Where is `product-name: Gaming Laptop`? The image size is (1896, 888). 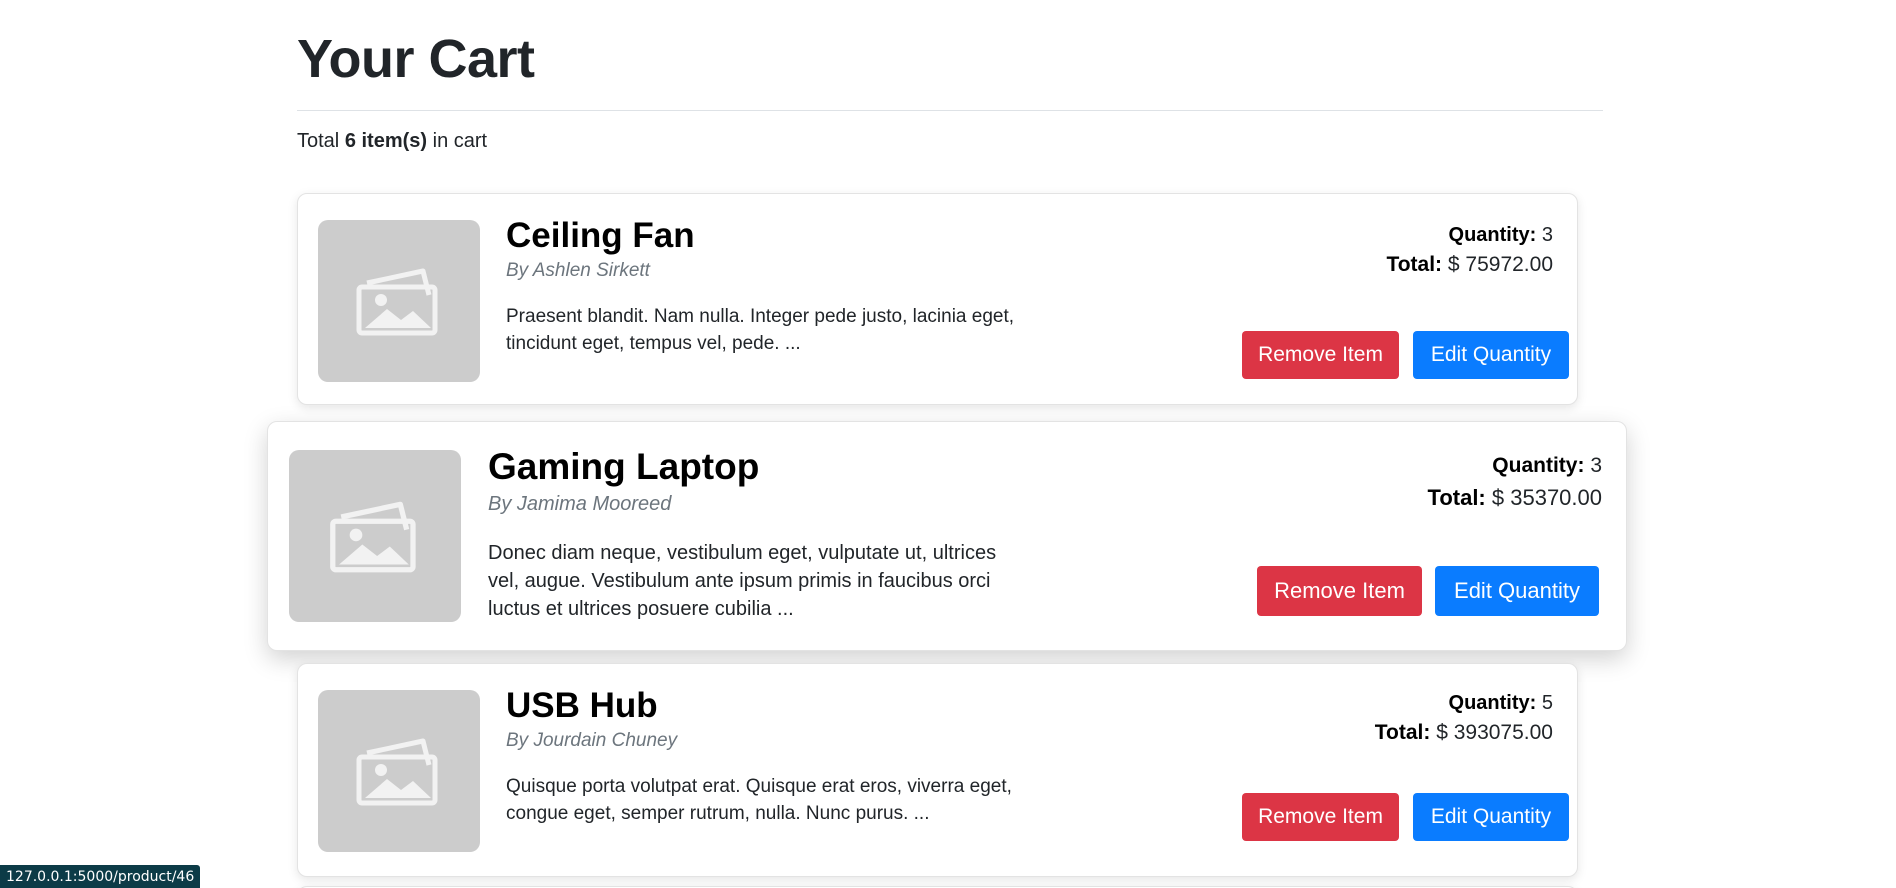
product-name: Gaming Laptop is located at coordinates (623, 467).